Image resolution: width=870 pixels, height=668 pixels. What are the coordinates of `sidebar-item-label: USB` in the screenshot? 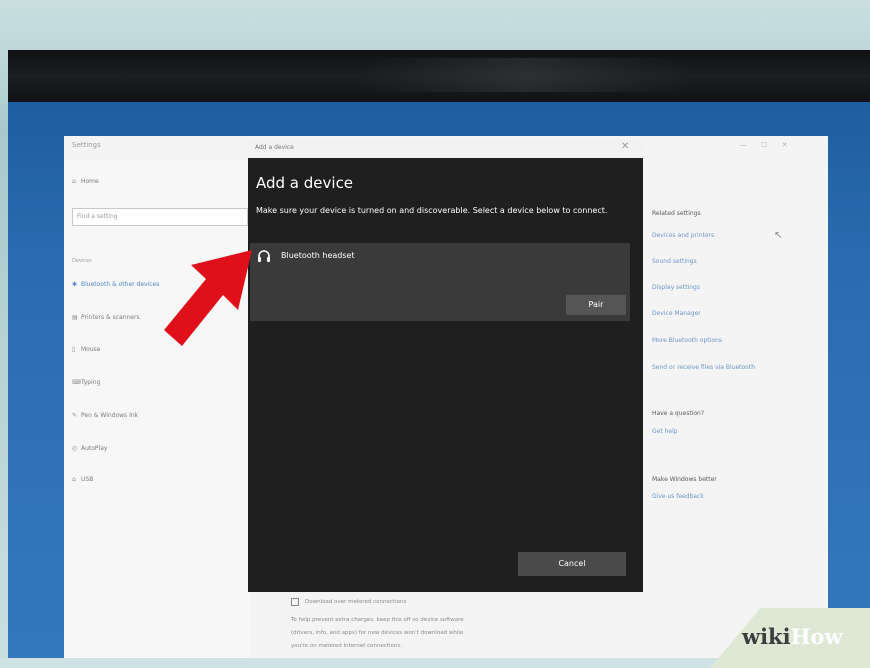 It's located at (87, 479).